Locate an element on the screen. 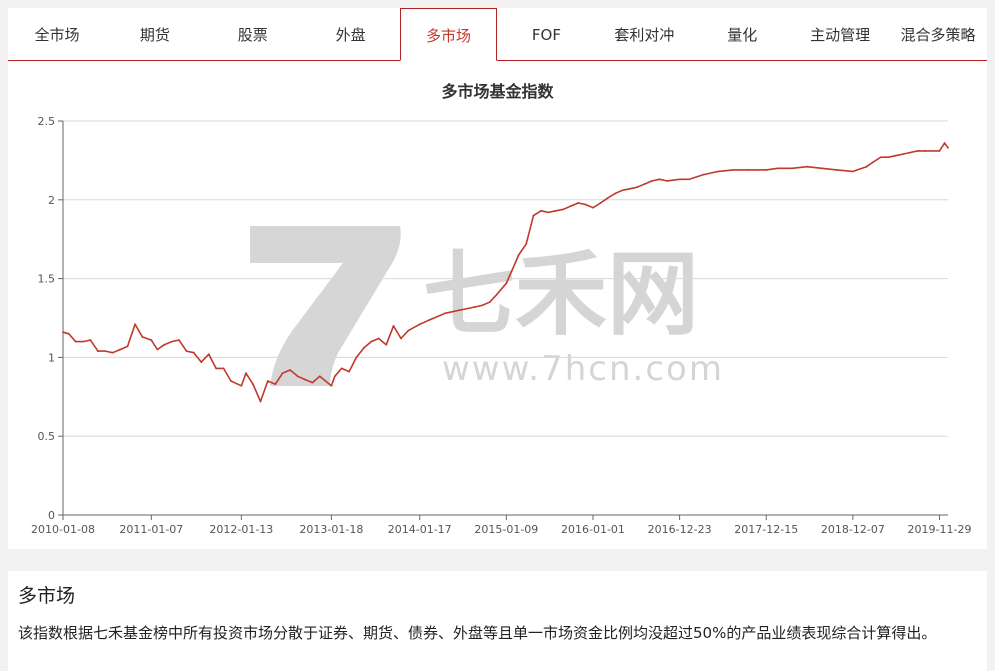 The height and width of the screenshot is (671, 995). x-tick-label: 2010-01-08 is located at coordinates (63, 529).